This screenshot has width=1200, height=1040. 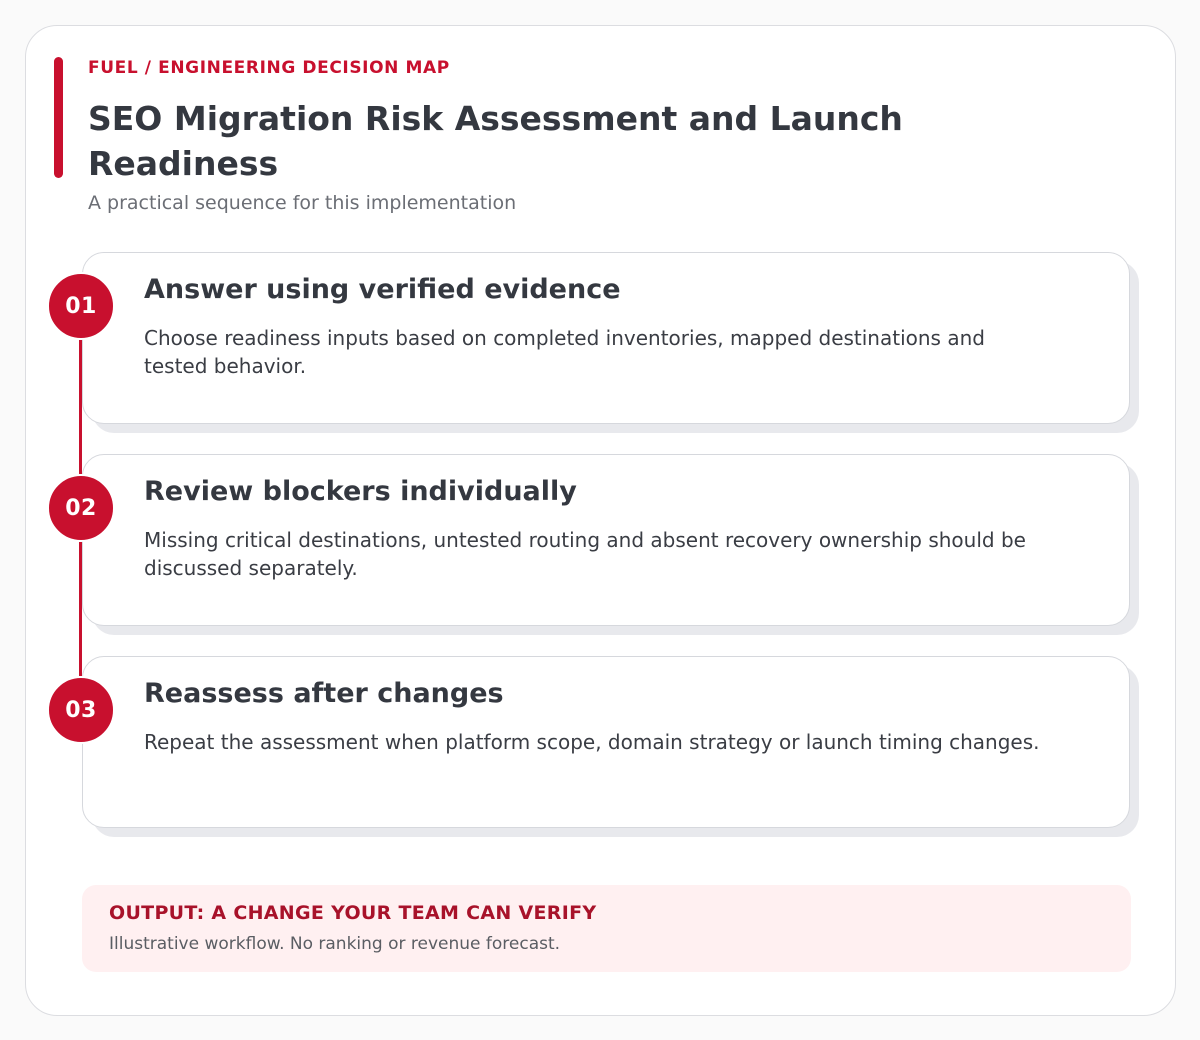 What do you see at coordinates (606, 928) in the screenshot?
I see `output-callout` at bounding box center [606, 928].